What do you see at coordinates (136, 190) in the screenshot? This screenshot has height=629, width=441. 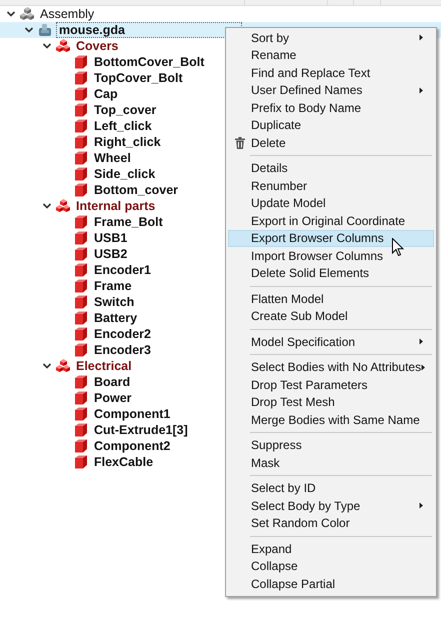 I see `tree-item: Bottom_cover` at bounding box center [136, 190].